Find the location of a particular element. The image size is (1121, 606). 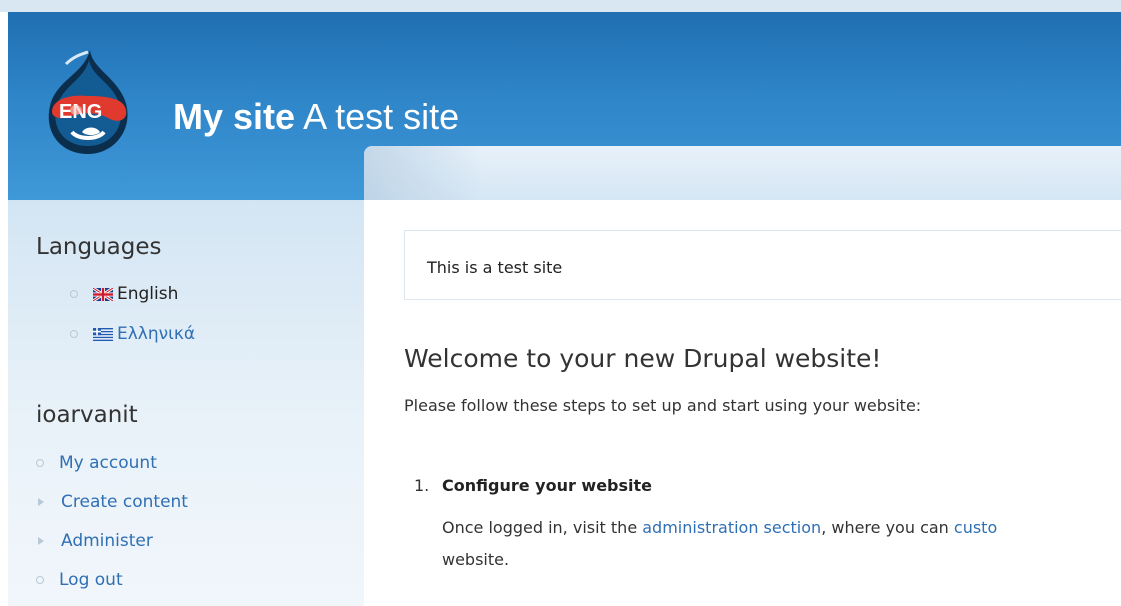

step-text: , where you can is located at coordinates (887, 527).